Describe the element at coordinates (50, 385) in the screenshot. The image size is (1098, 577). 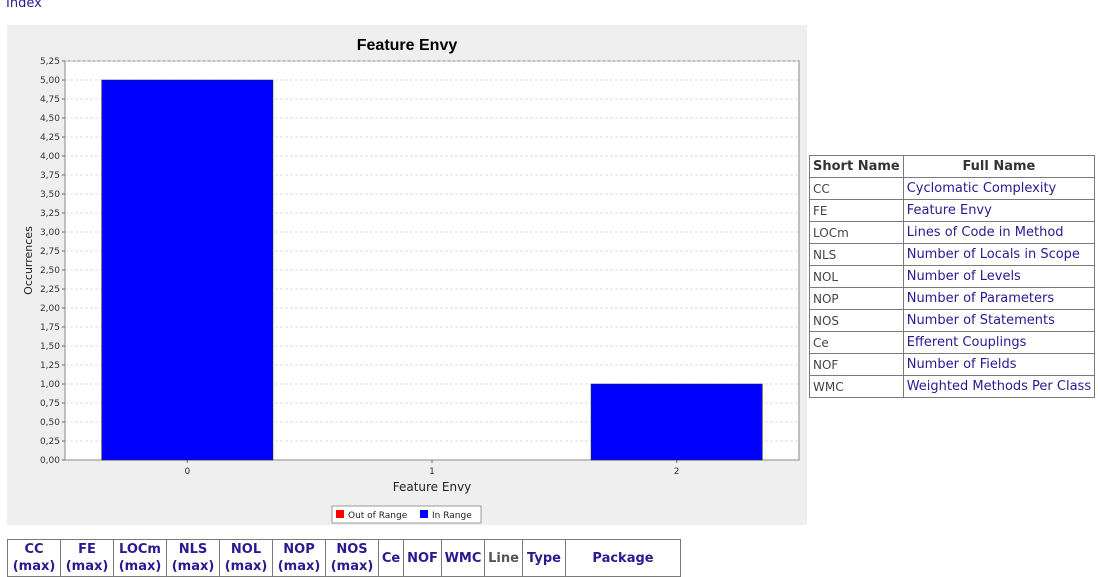
I see `y-tick-label: 1,00` at that location.